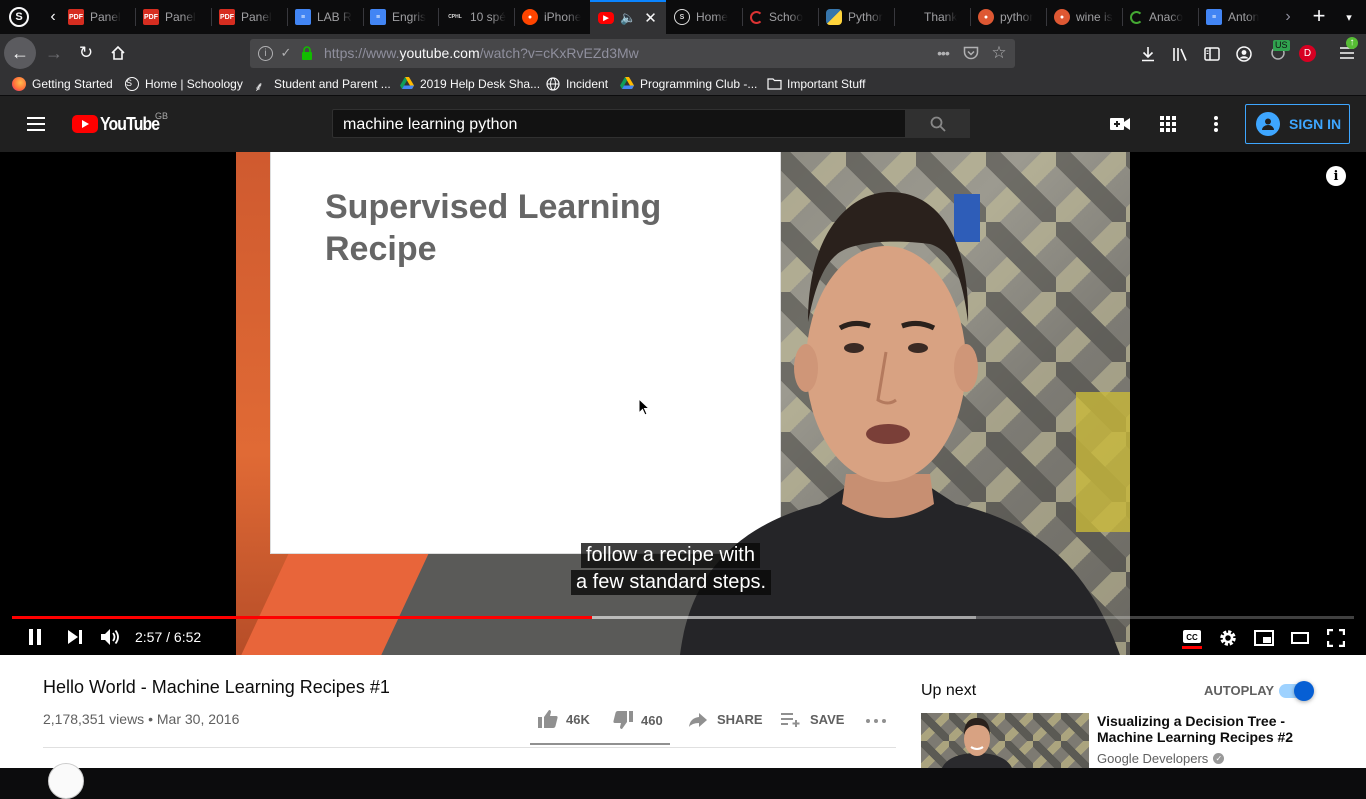 This screenshot has height=799, width=1366. Describe the element at coordinates (708, 17) in the screenshot. I see `tab-schoology-home: S Home` at that location.